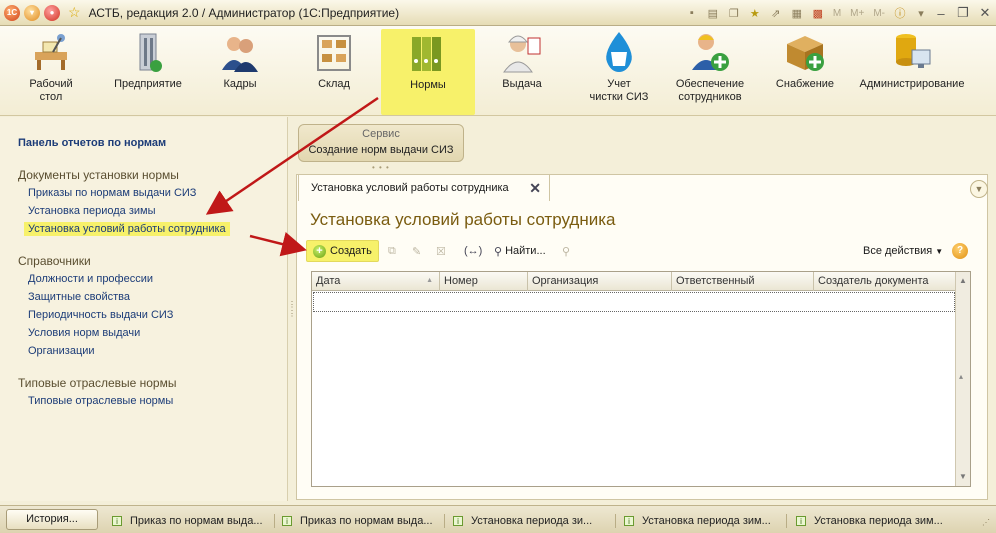 The image size is (996, 533). What do you see at coordinates (498, 251) in the screenshot?
I see `magnifier-icon: ⚲` at bounding box center [498, 251].